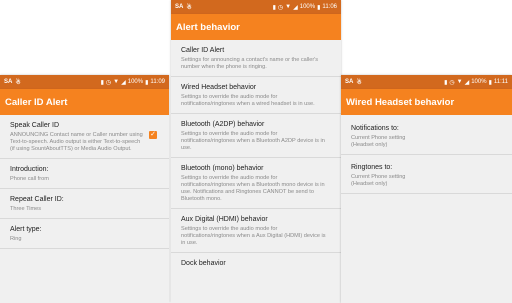 This screenshot has height=303, width=512. What do you see at coordinates (29, 179) in the screenshot?
I see `item-summary: Phone call from` at bounding box center [29, 179].